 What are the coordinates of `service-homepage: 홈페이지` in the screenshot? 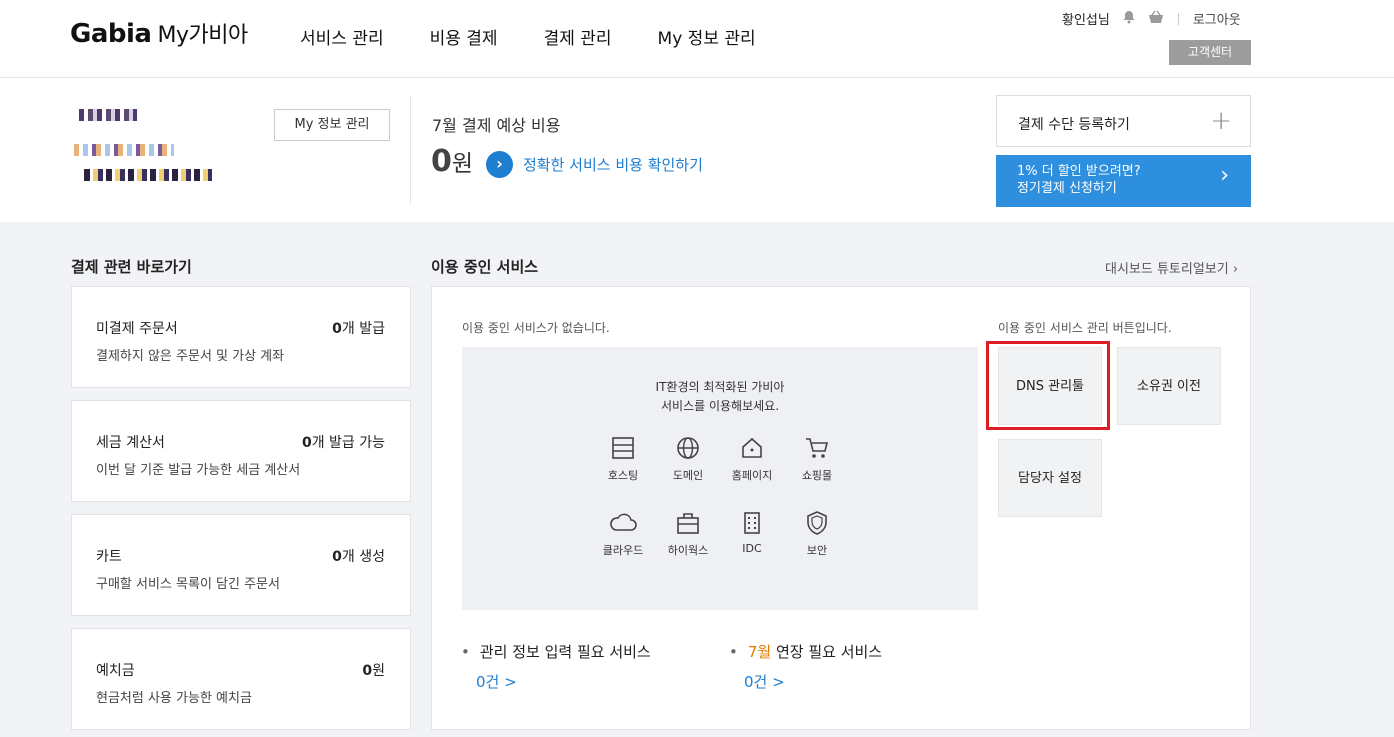 It's located at (752, 459).